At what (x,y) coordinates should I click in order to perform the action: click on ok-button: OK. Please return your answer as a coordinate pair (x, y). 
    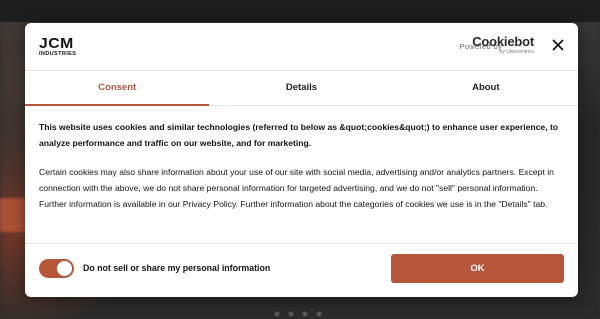
    Looking at the image, I should click on (477, 268).